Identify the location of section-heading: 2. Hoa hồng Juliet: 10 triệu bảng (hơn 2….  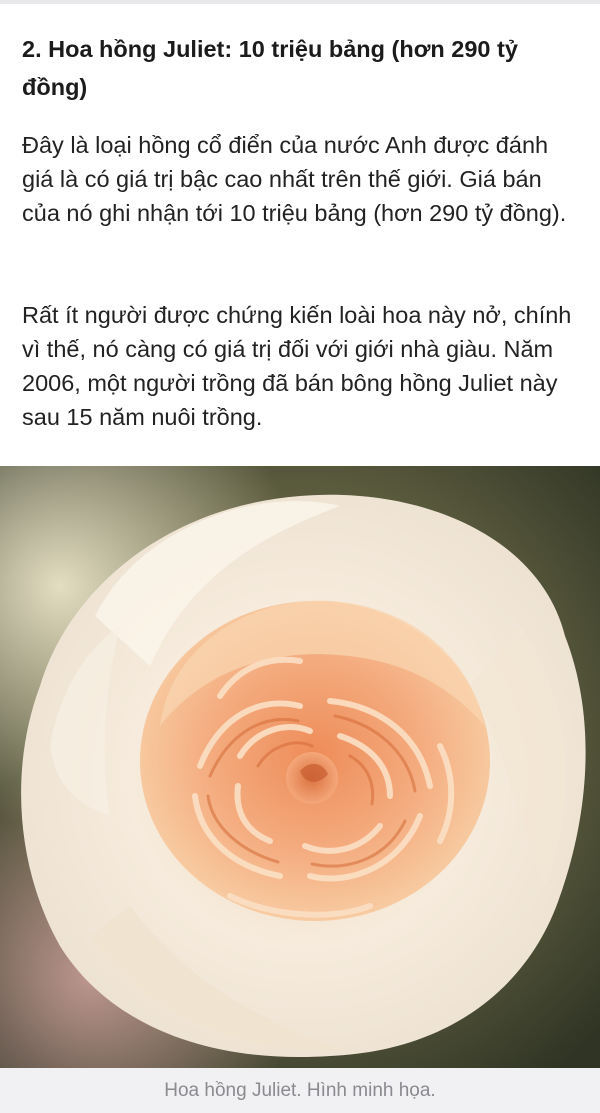
(270, 68).